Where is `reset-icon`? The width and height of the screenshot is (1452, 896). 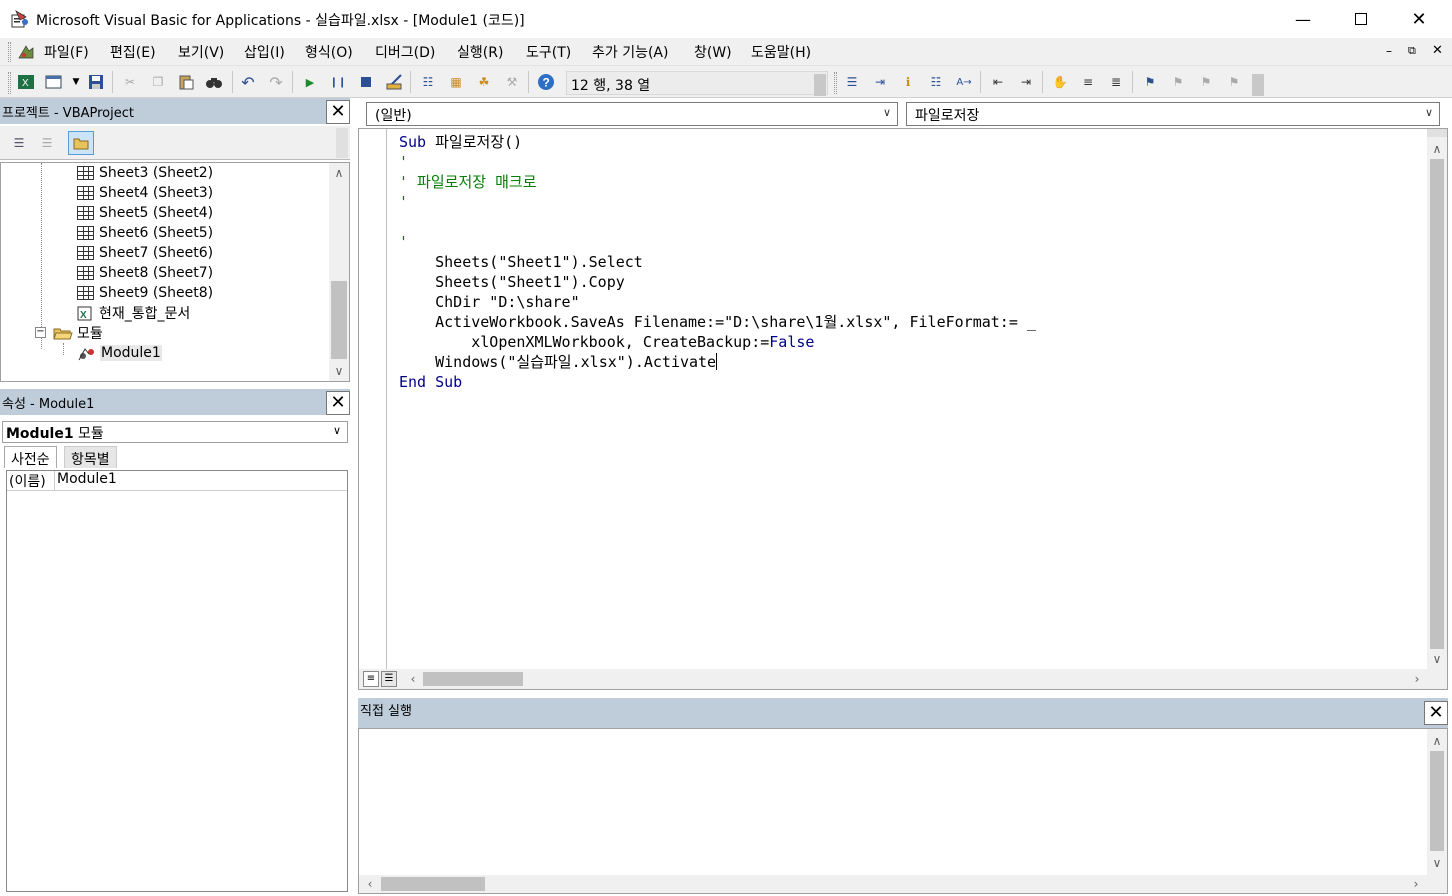 reset-icon is located at coordinates (366, 82).